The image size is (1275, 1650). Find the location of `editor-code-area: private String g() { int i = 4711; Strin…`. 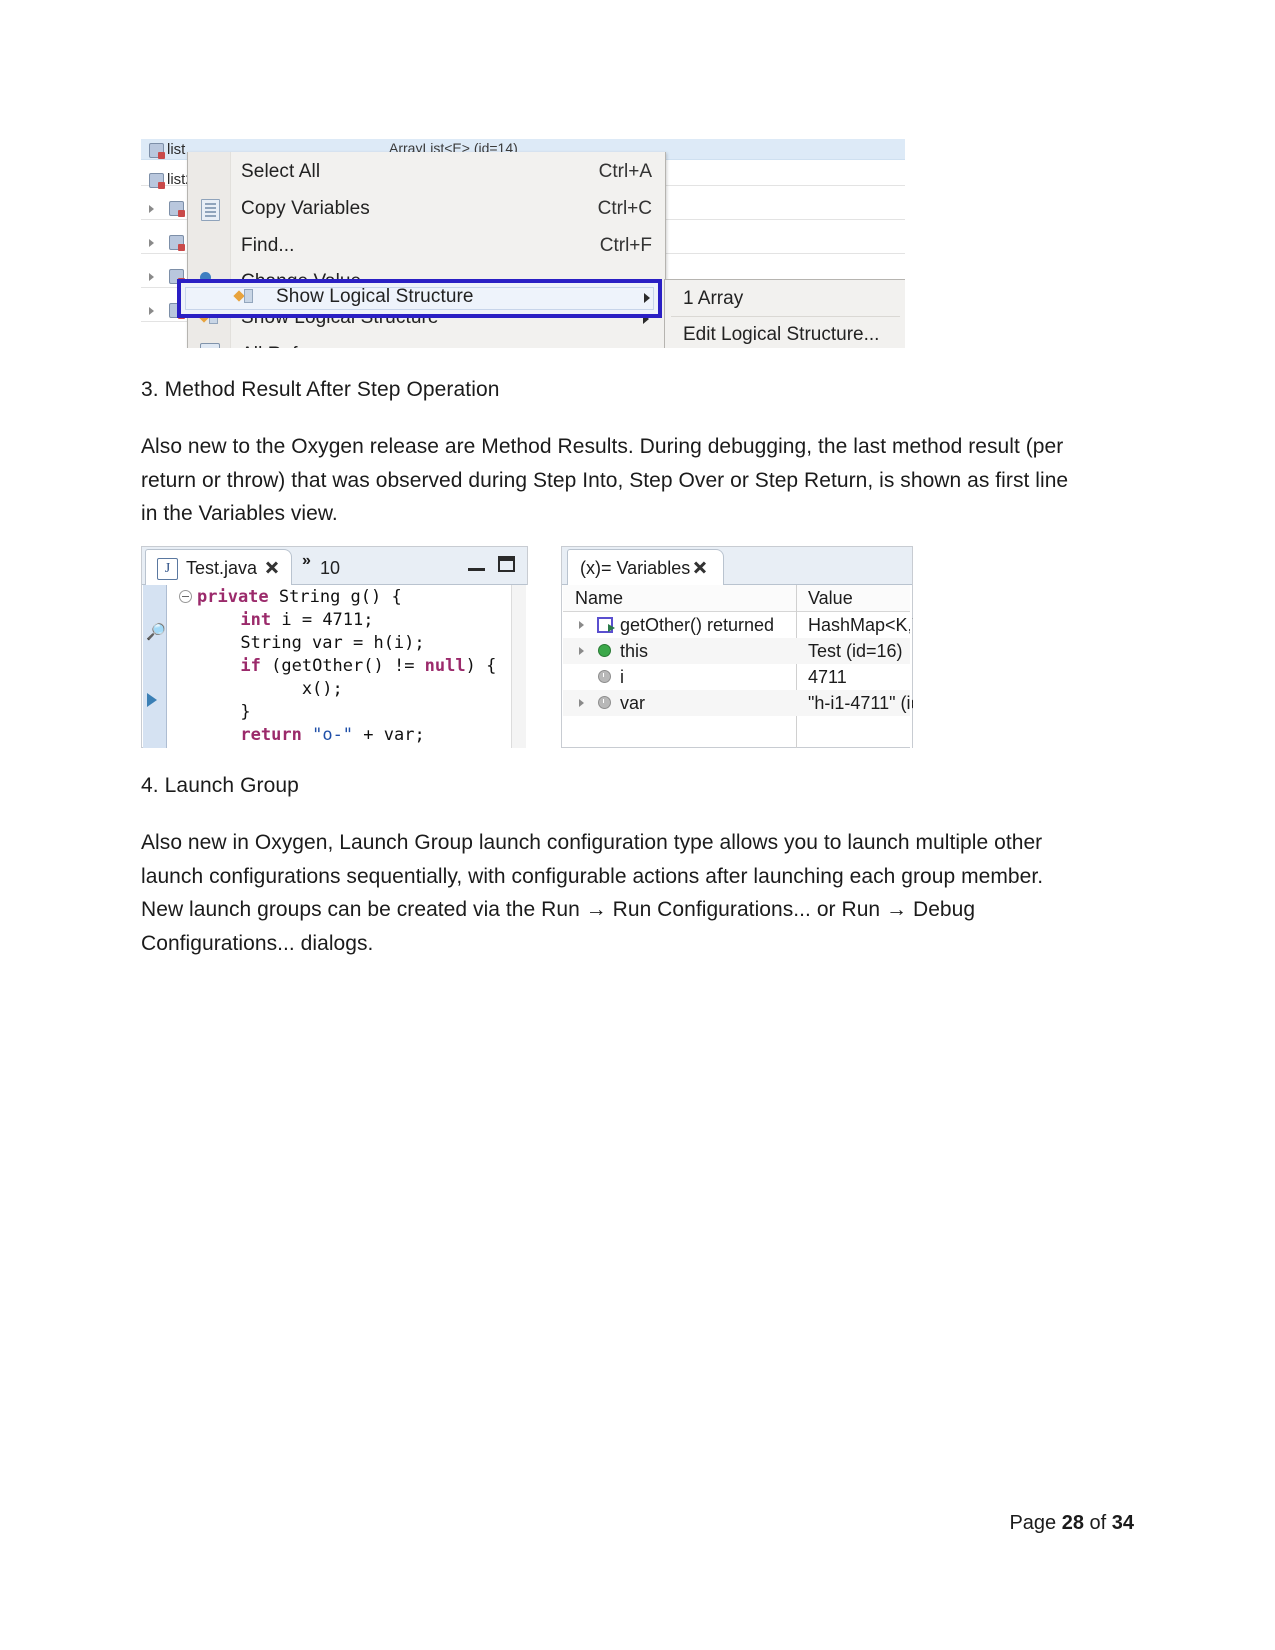

editor-code-area: private String g() { int i = 4711; Strin… is located at coordinates (347, 666).